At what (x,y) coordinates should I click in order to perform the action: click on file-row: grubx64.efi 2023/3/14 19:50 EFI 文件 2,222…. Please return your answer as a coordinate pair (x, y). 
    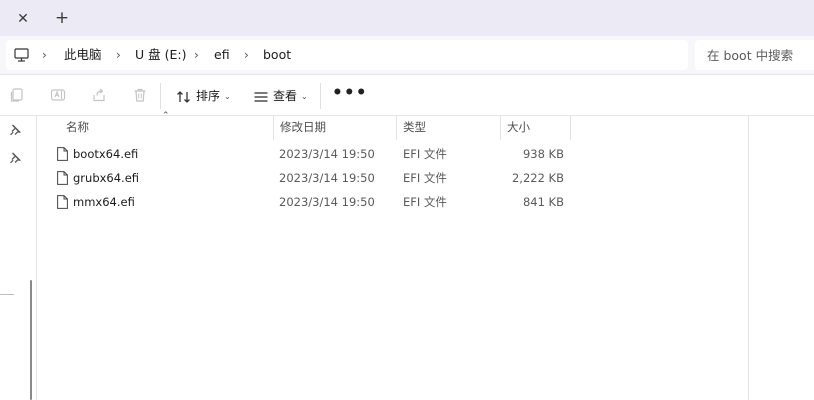
    Looking at the image, I should click on (313, 178).